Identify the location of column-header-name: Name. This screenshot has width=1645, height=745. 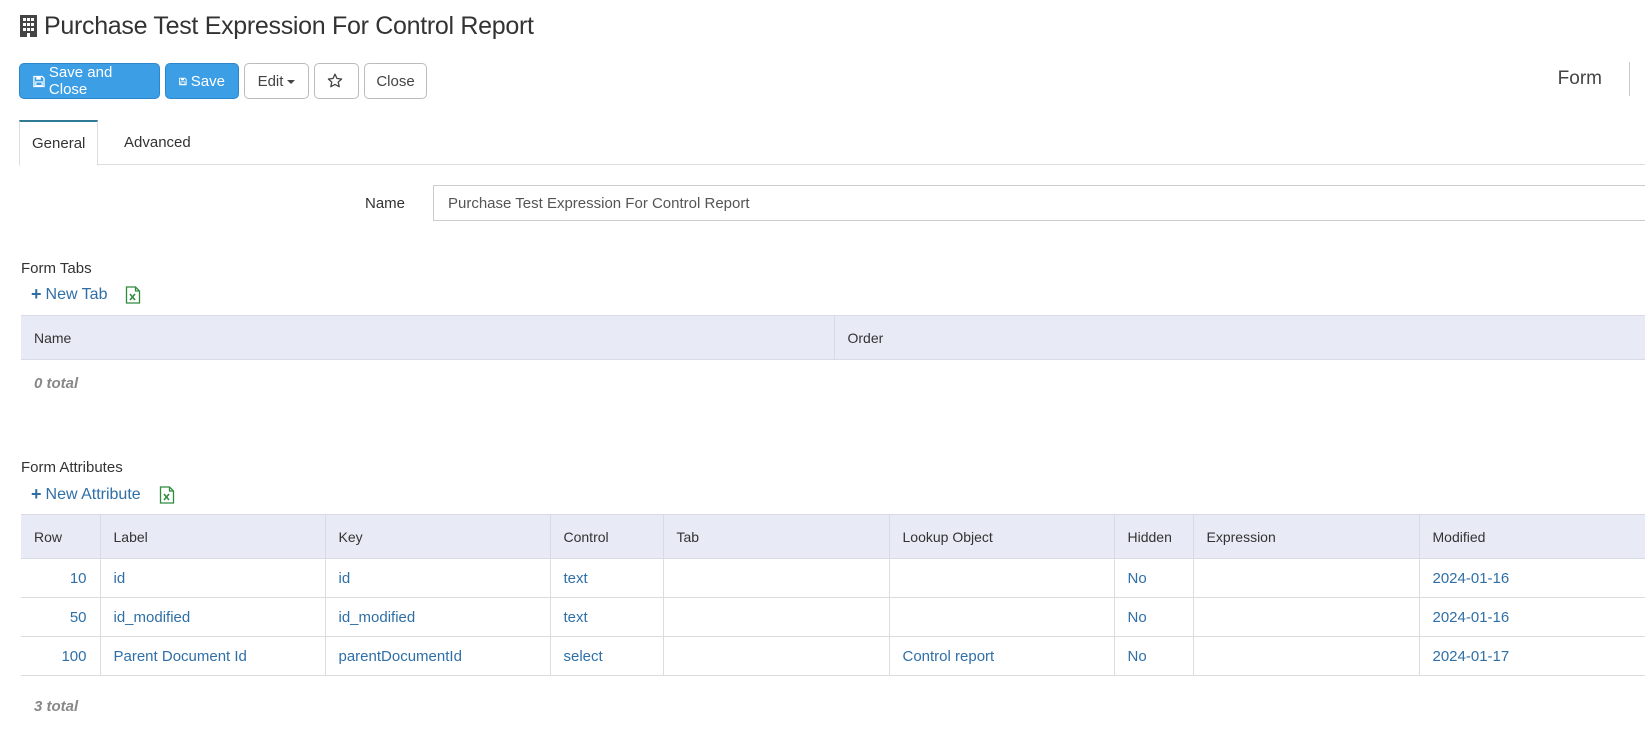
(428, 337).